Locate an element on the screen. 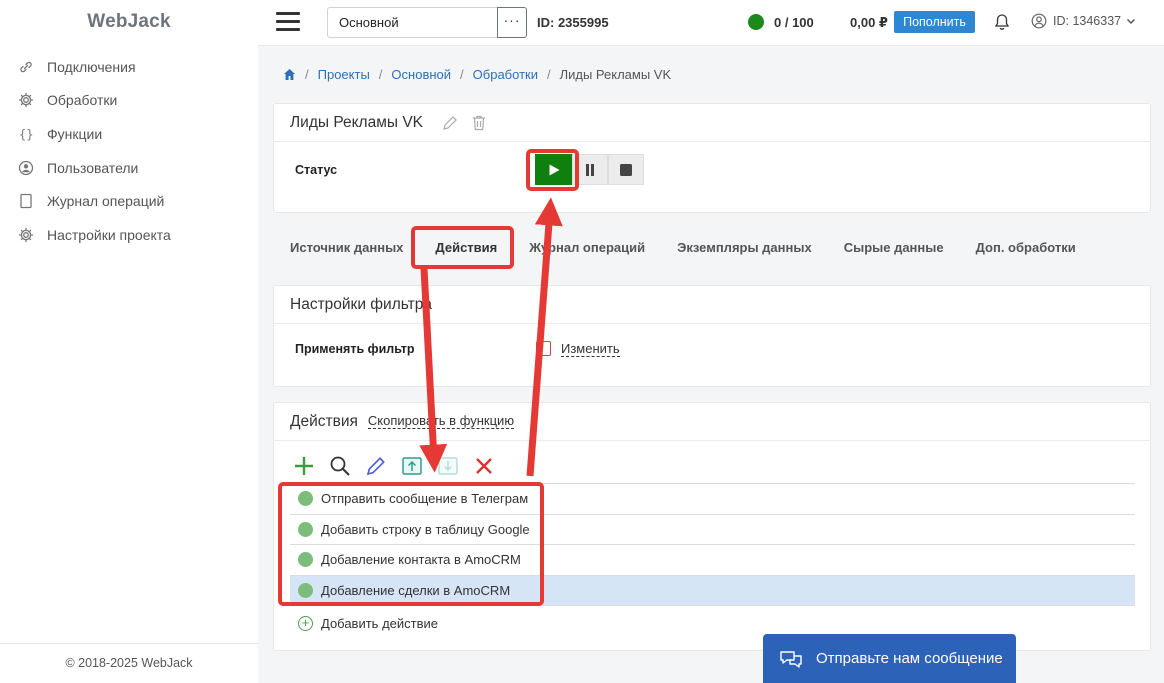  tab-journal: Журнал операций is located at coordinates (587, 247).